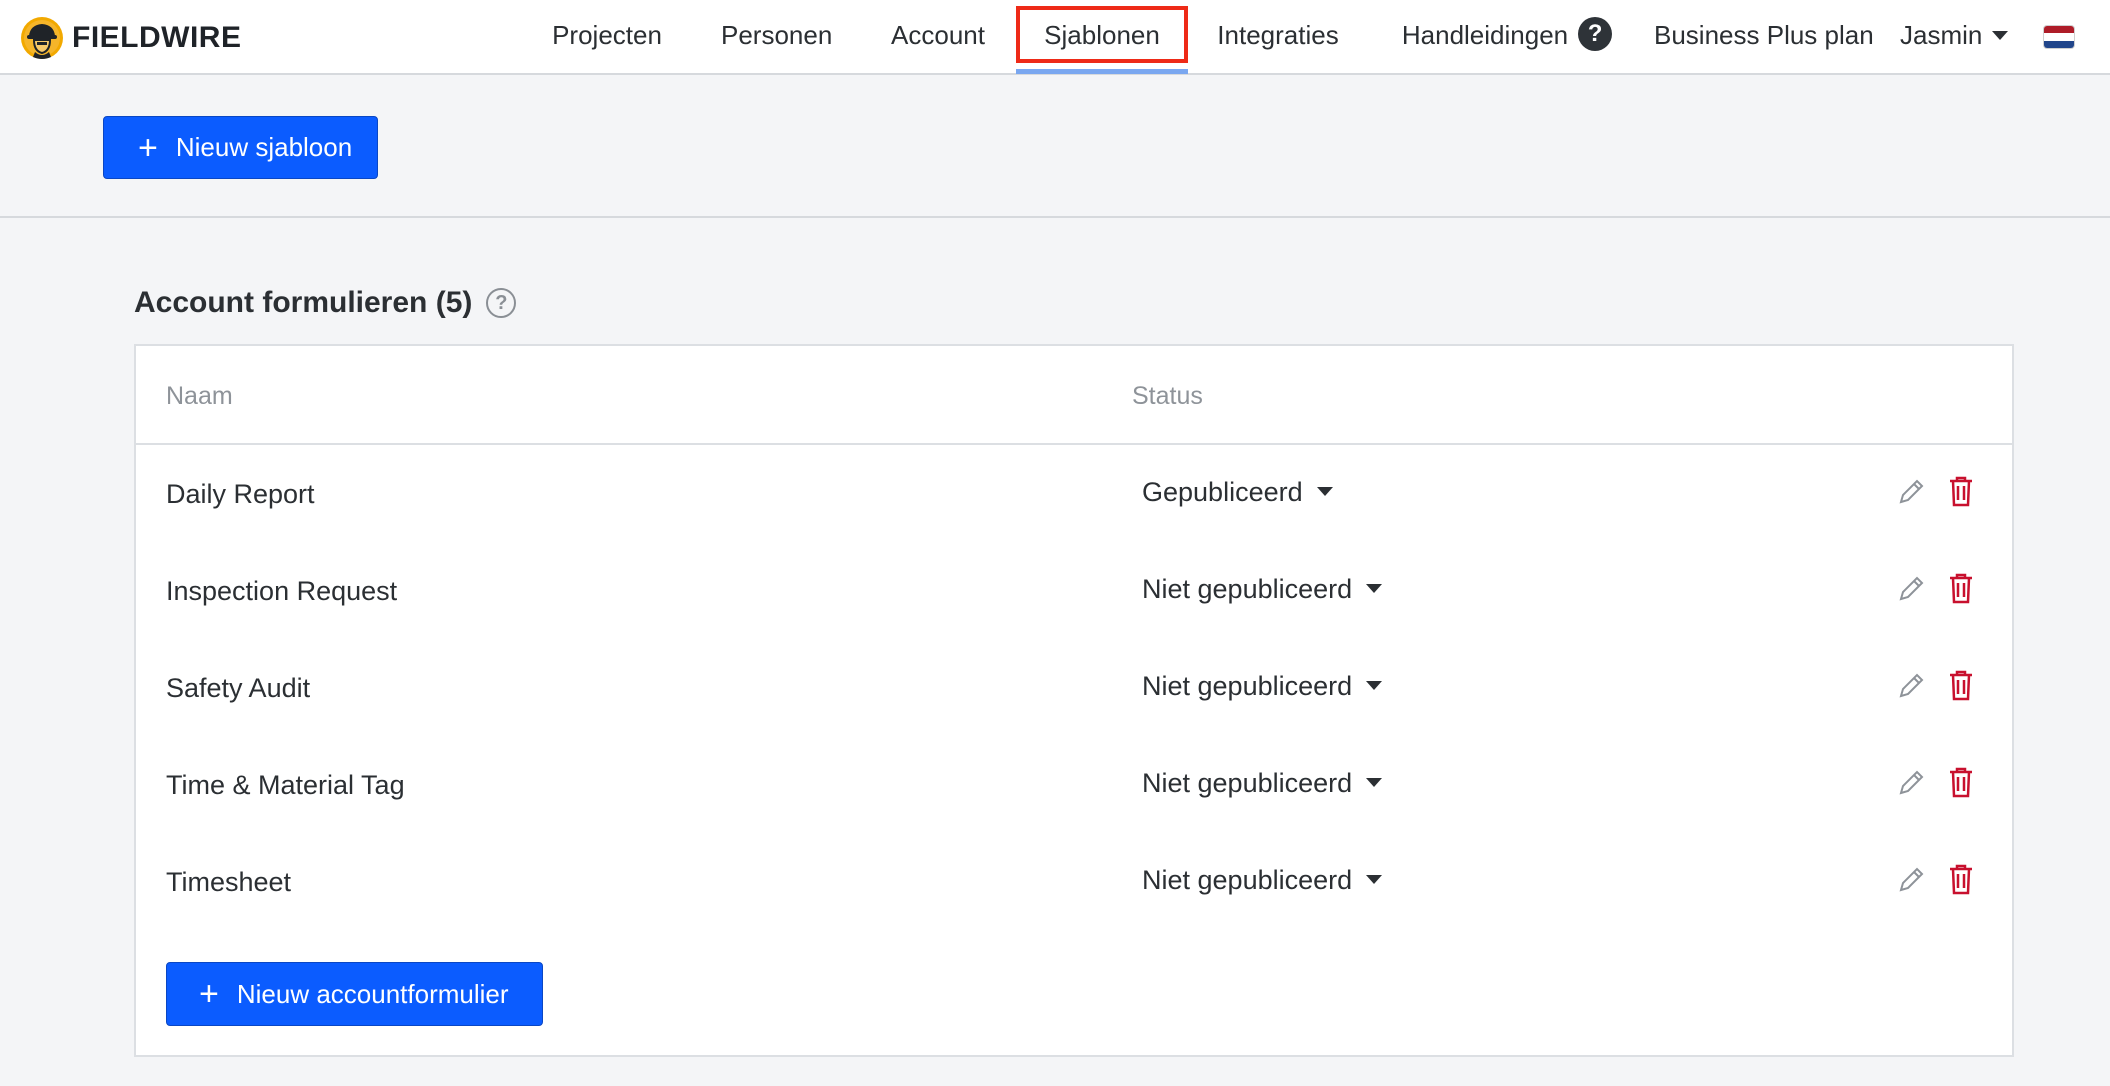 The width and height of the screenshot is (2110, 1086). What do you see at coordinates (157, 37) in the screenshot?
I see `brand-name: FIELDWIRE` at bounding box center [157, 37].